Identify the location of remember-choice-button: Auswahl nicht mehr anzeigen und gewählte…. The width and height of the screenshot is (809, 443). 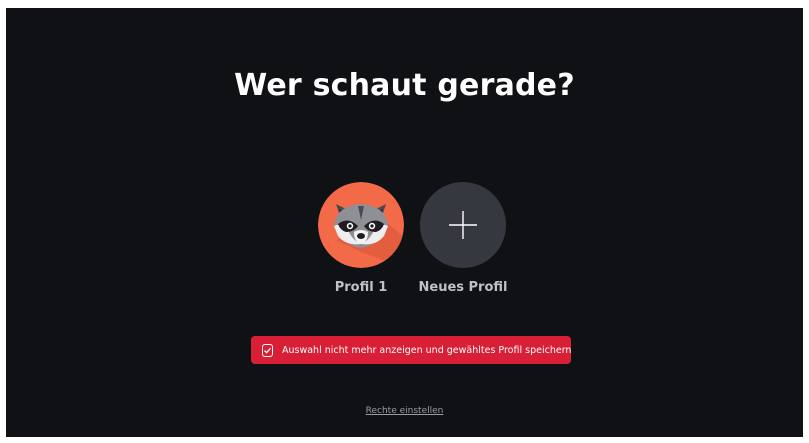
(411, 350).